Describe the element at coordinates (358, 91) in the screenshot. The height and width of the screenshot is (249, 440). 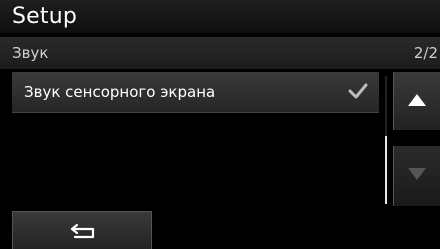
I see `check-icon` at that location.